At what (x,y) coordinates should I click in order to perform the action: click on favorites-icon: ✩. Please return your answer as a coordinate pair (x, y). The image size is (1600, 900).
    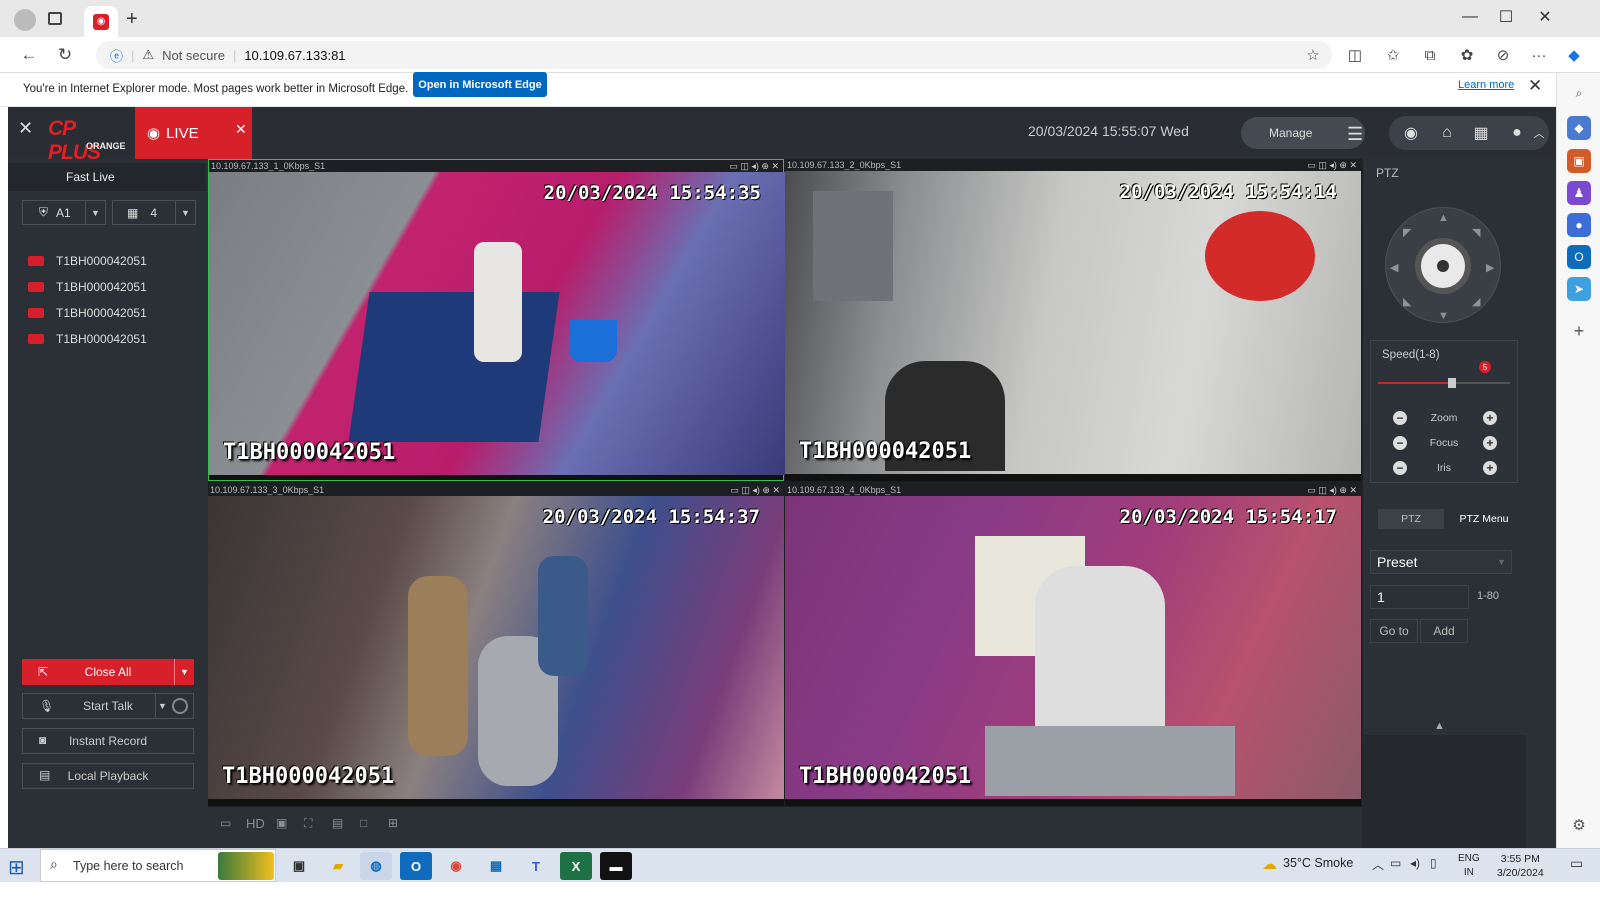
    Looking at the image, I should click on (1393, 55).